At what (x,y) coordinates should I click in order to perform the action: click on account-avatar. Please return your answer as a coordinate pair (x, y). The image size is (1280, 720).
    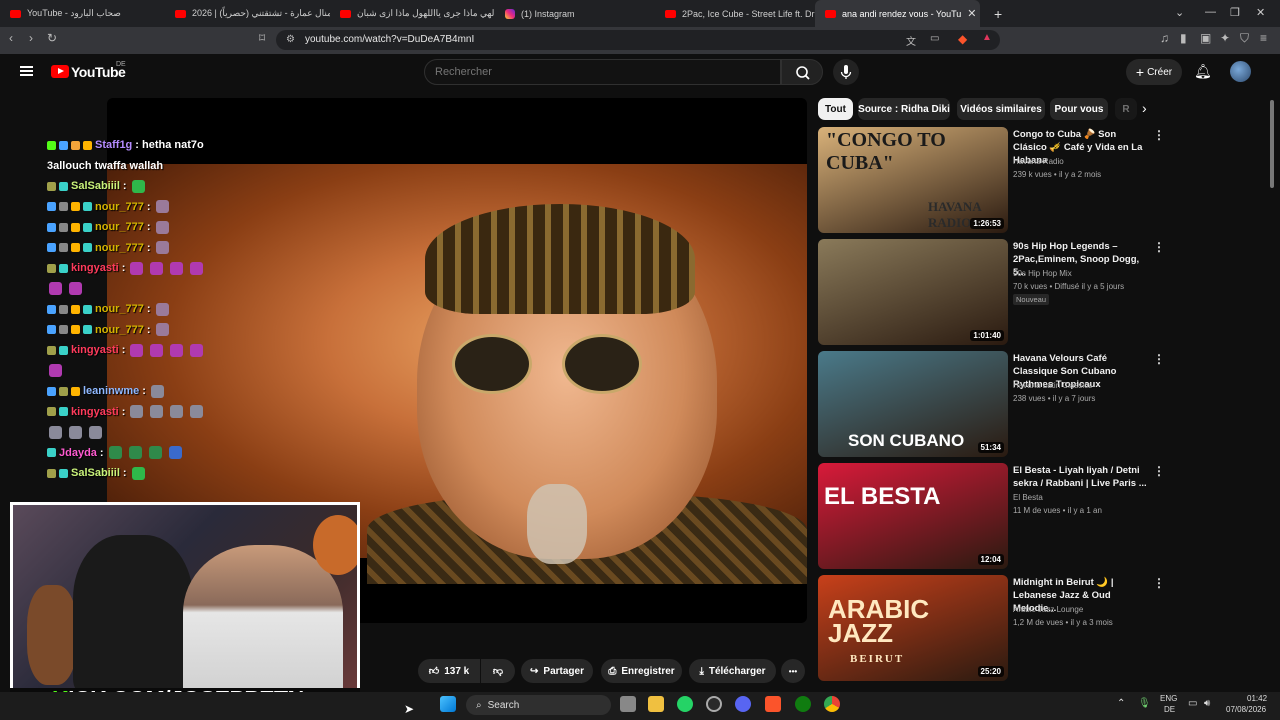
    Looking at the image, I should click on (1240, 71).